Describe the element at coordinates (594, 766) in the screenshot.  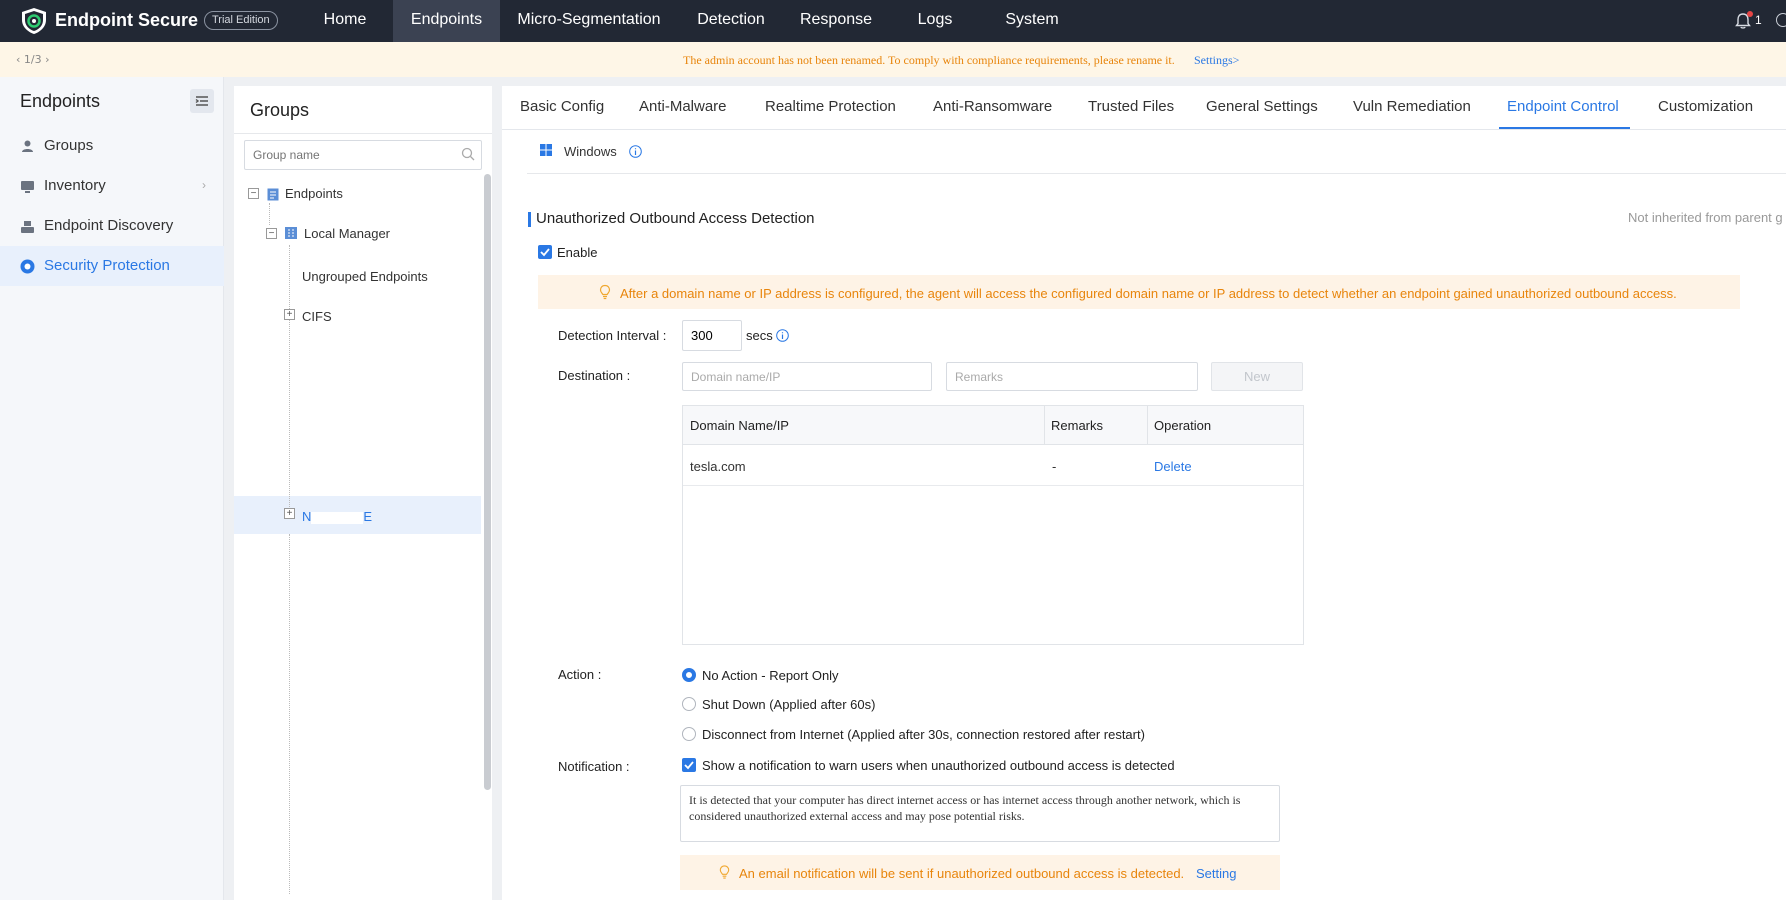
I see `notification-label: Notification :` at that location.